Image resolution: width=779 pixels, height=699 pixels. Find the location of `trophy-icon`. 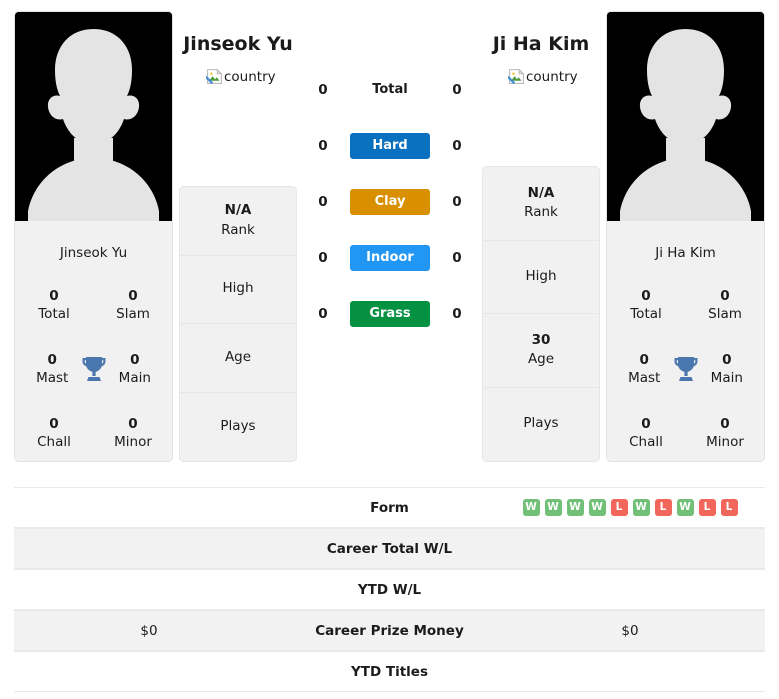

trophy-icon is located at coordinates (93, 369).